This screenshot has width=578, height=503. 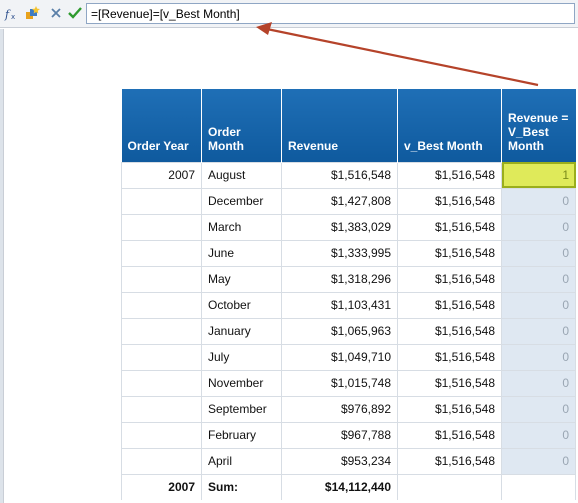 I want to click on table-row: October $1,103,431 $1,516,548 0, so click(x=348, y=305).